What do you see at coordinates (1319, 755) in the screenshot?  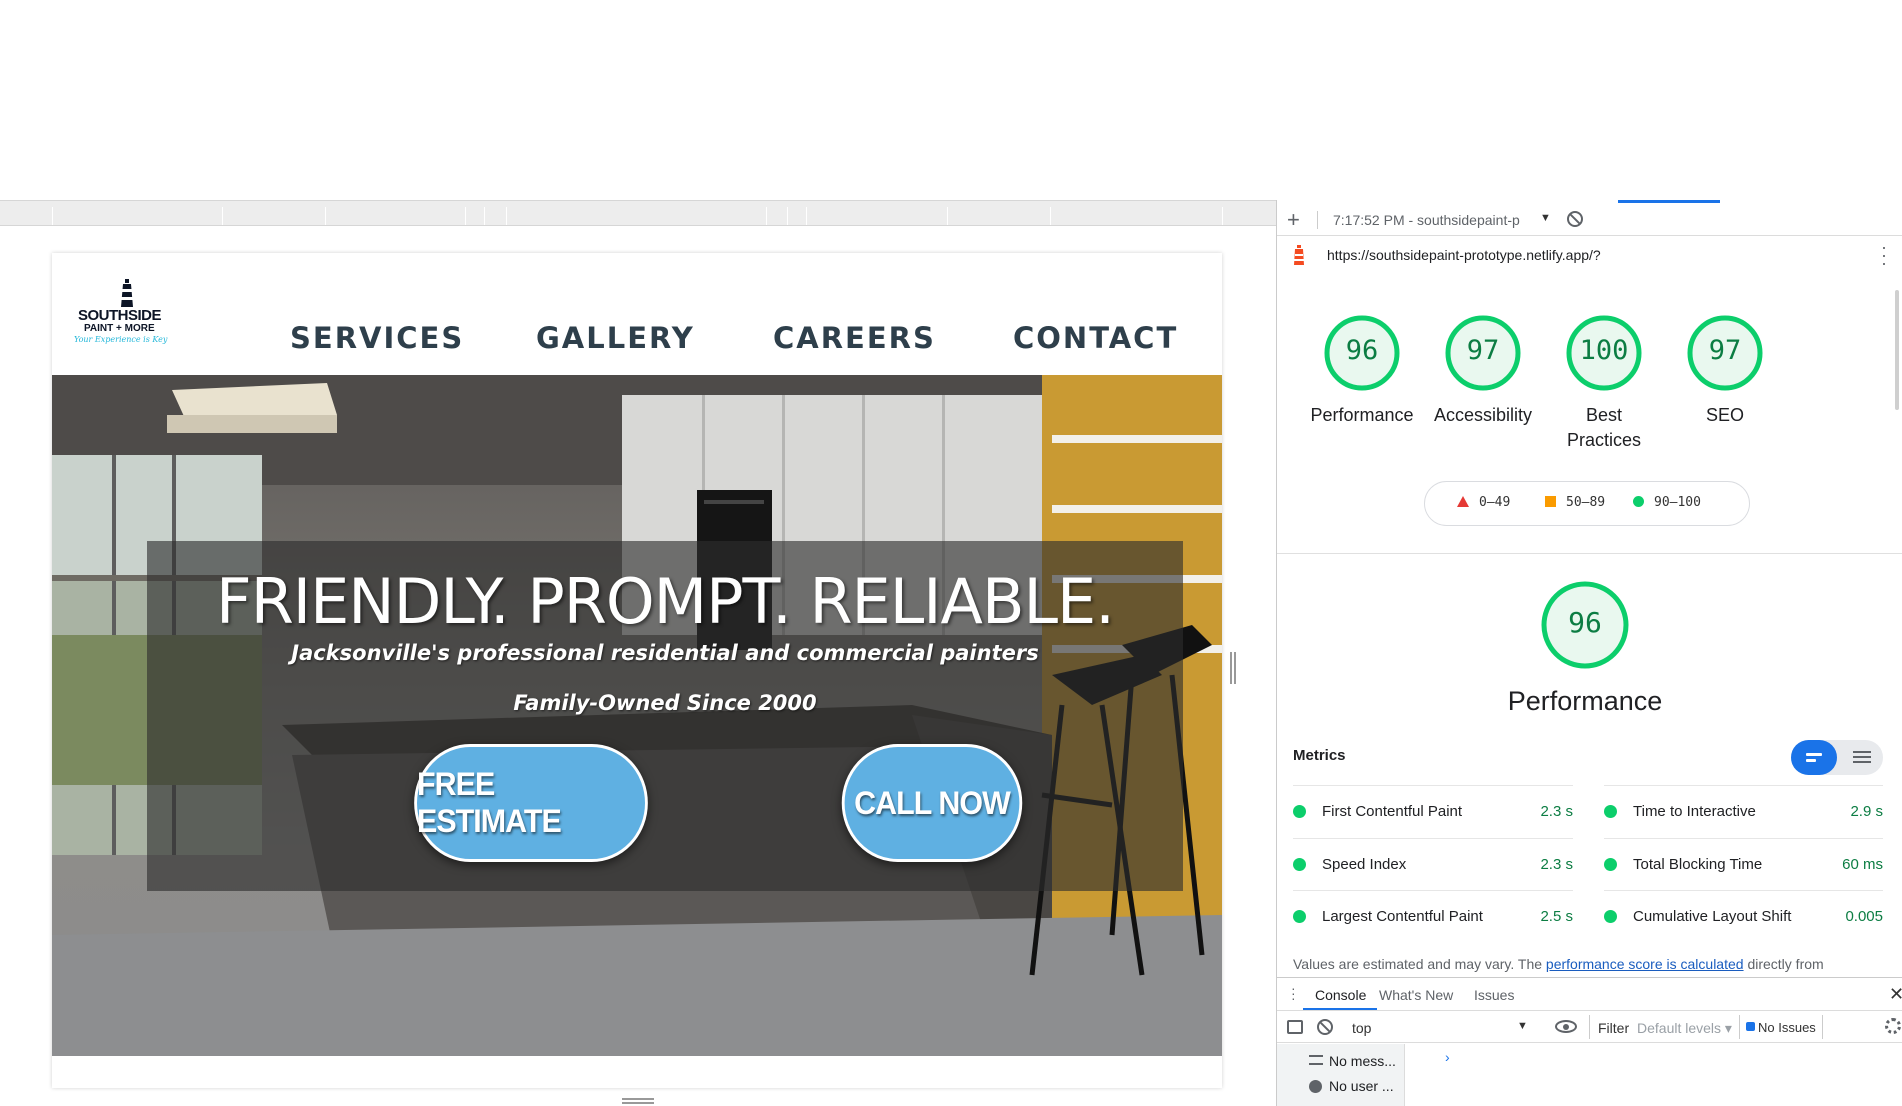 I see `metrics-header: Metrics` at bounding box center [1319, 755].